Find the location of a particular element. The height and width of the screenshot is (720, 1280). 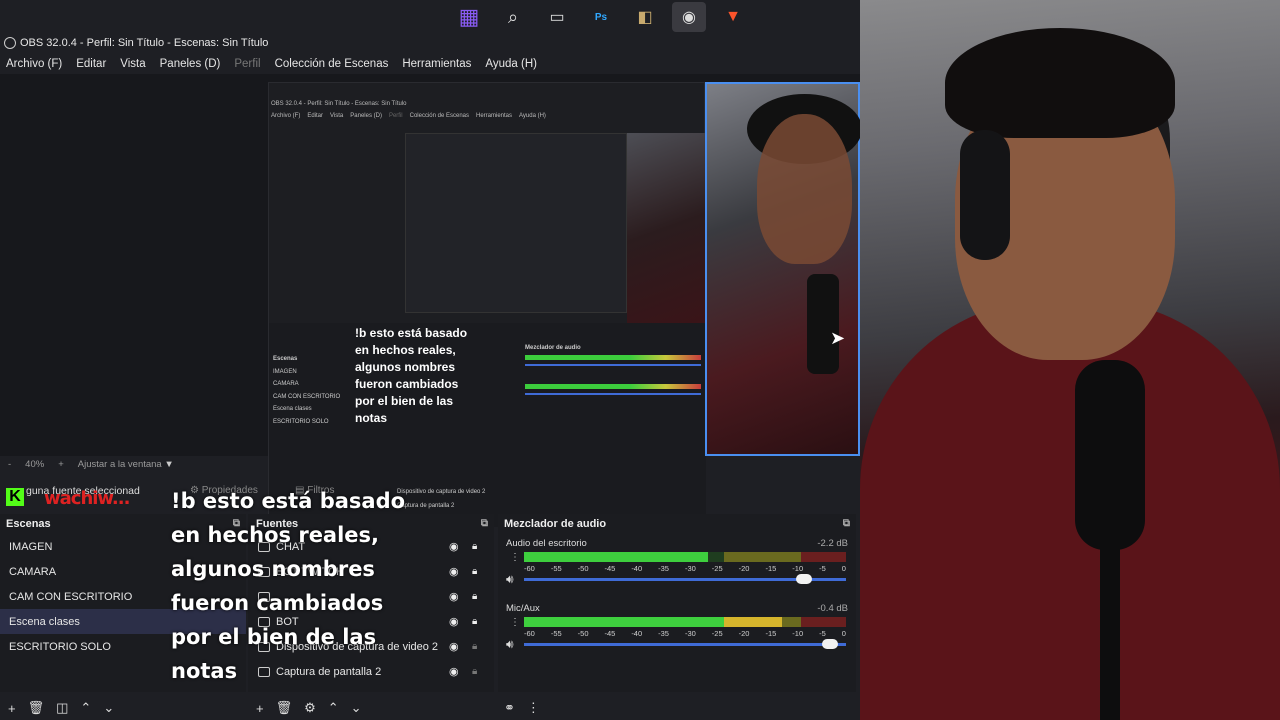

mouse-cursor-icon: ➤ is located at coordinates (838, 338).